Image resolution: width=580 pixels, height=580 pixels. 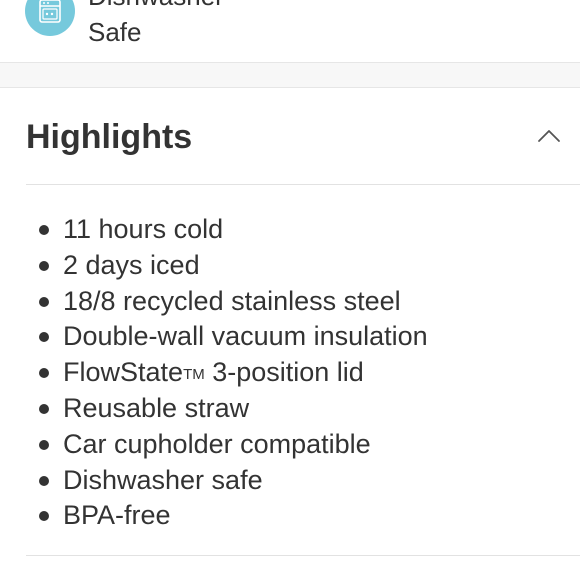 What do you see at coordinates (117, 515) in the screenshot?
I see `list-item-text: BPA-free` at bounding box center [117, 515].